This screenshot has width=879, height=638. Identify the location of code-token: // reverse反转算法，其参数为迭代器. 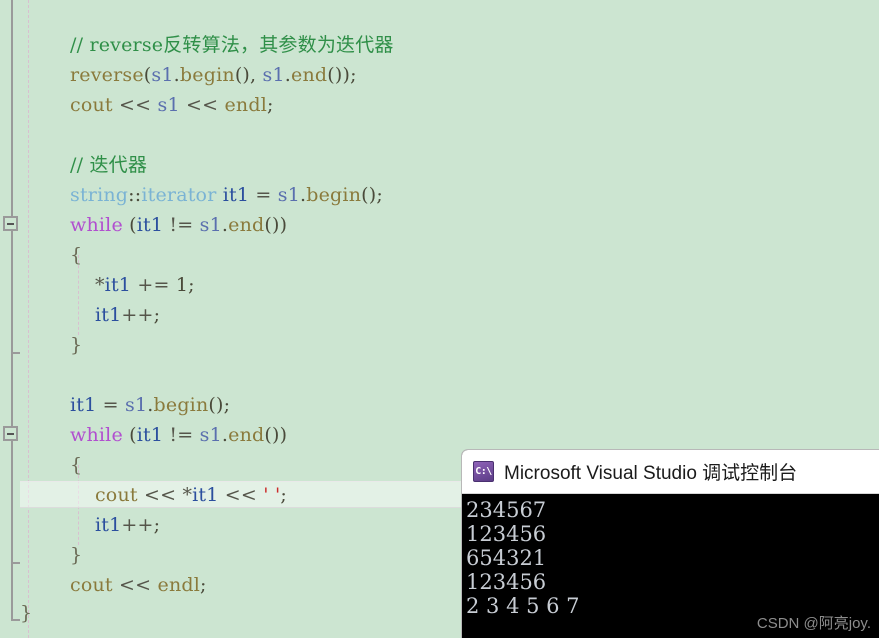
(232, 45).